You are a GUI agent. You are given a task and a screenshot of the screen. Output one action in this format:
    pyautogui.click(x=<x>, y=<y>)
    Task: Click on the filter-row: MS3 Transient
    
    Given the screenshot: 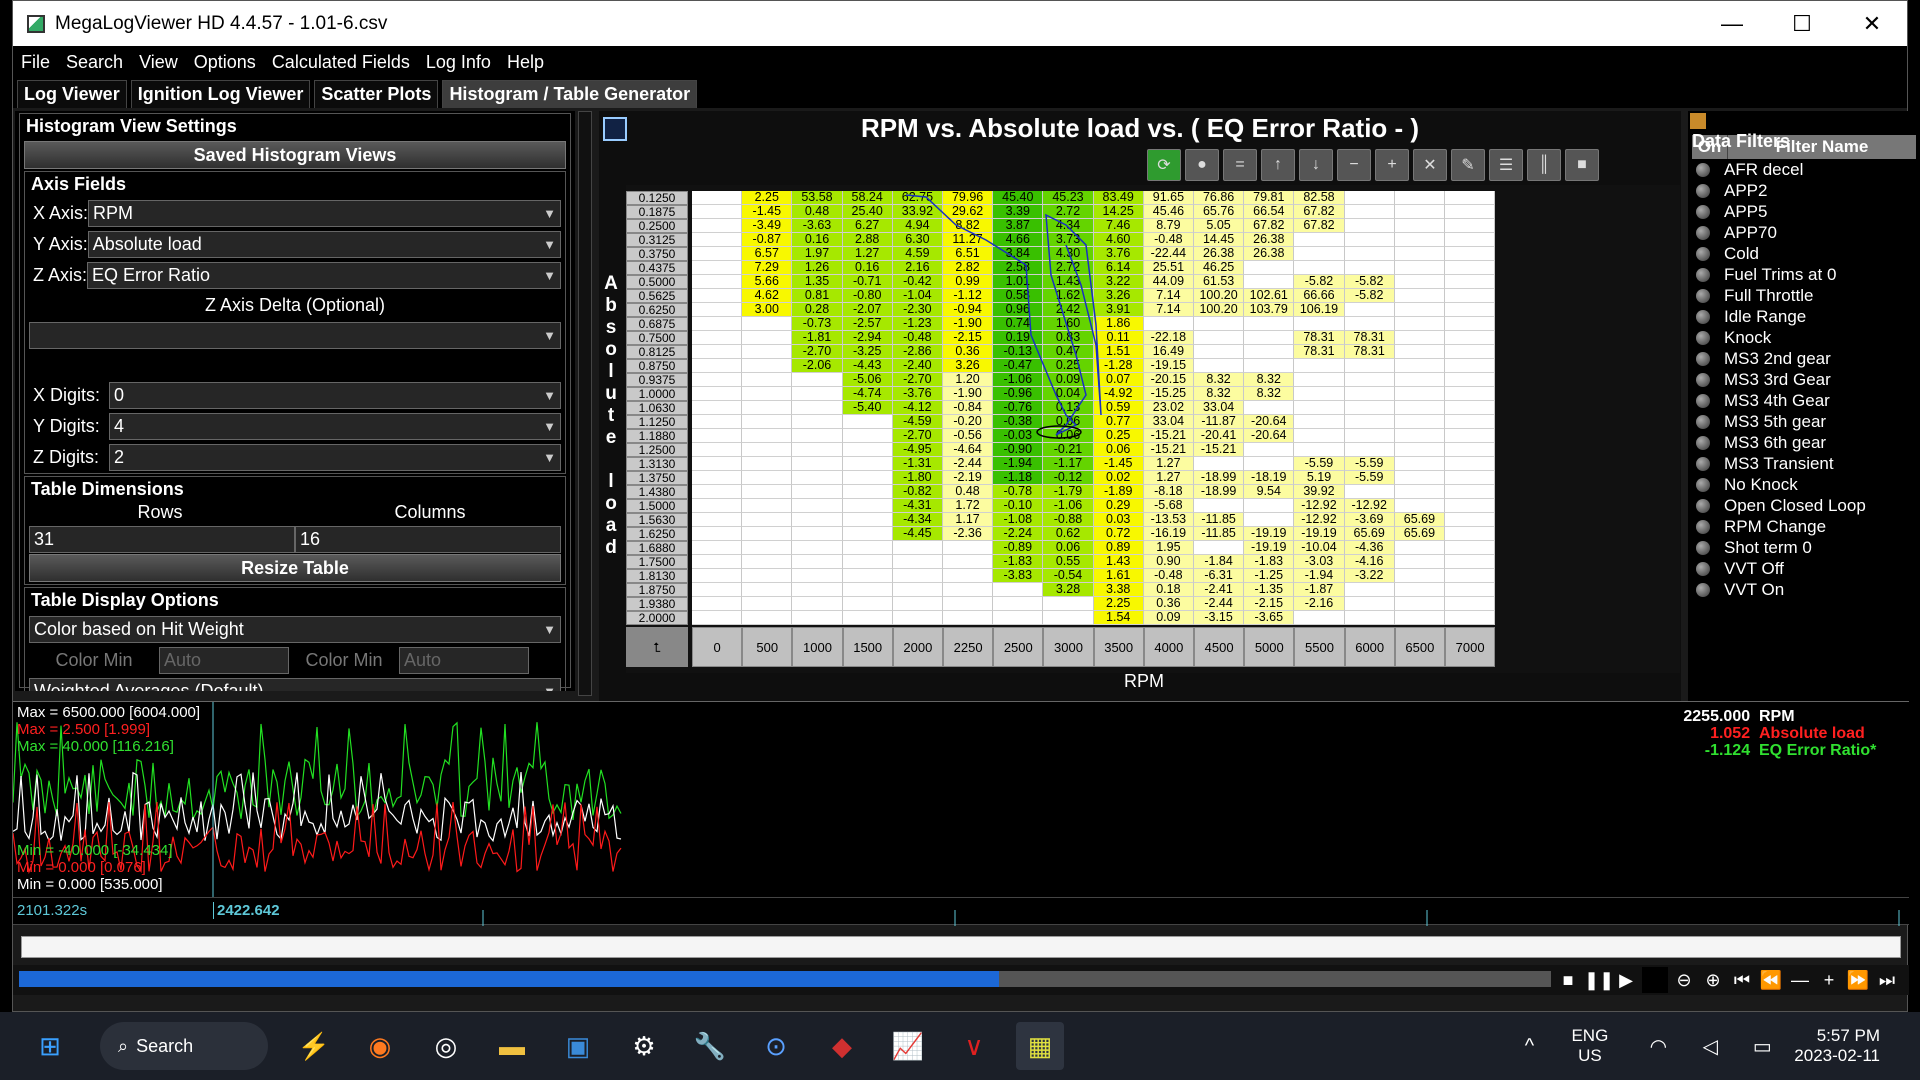 What is the action you would take?
    pyautogui.click(x=1808, y=463)
    